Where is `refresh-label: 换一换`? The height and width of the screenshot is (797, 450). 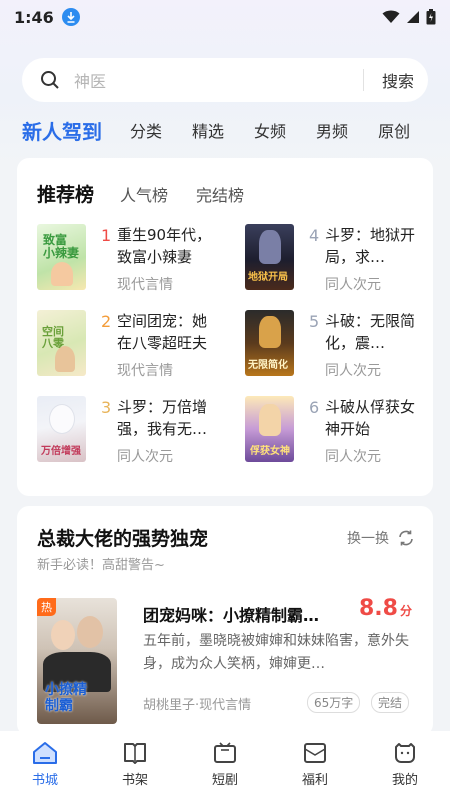
refresh-label: 换一换 is located at coordinates (368, 539).